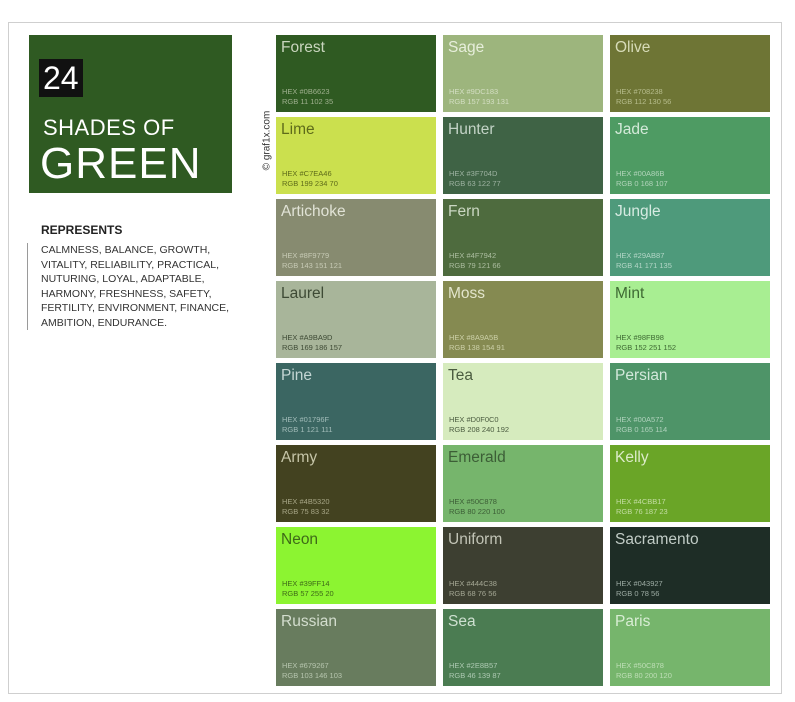 Image resolution: width=795 pixels, height=702 pixels. Describe the element at coordinates (467, 293) in the screenshot. I see `swatch-name: Moss` at that location.